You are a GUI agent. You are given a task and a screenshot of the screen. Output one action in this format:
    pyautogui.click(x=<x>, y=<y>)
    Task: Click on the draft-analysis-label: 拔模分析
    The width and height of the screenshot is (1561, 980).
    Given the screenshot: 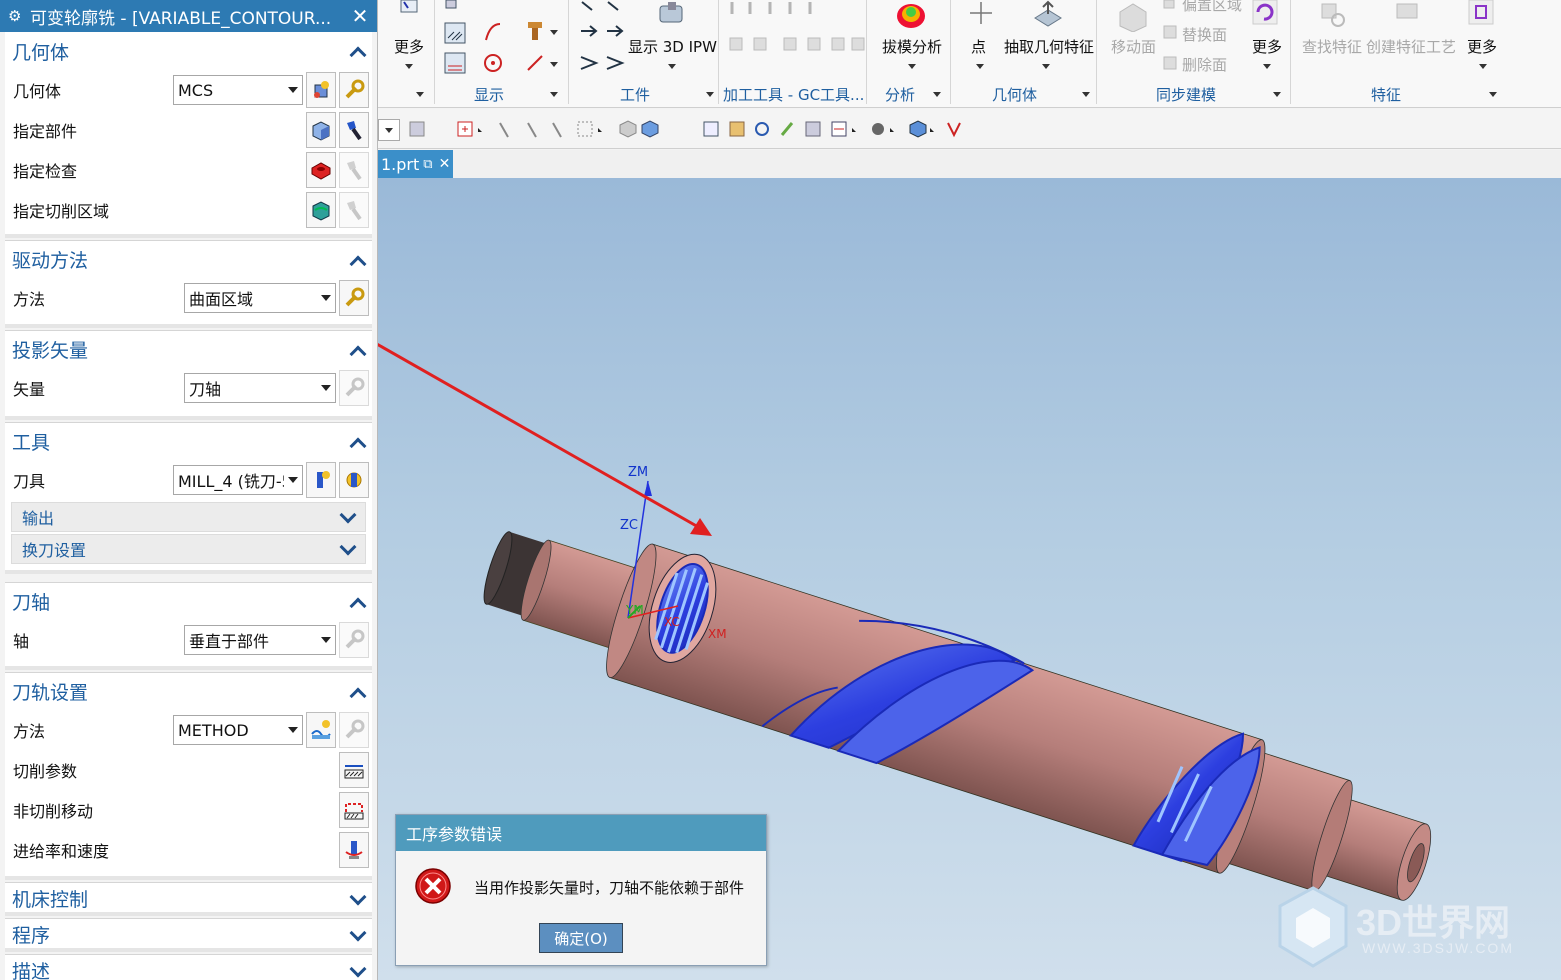 What is the action you would take?
    pyautogui.click(x=912, y=46)
    